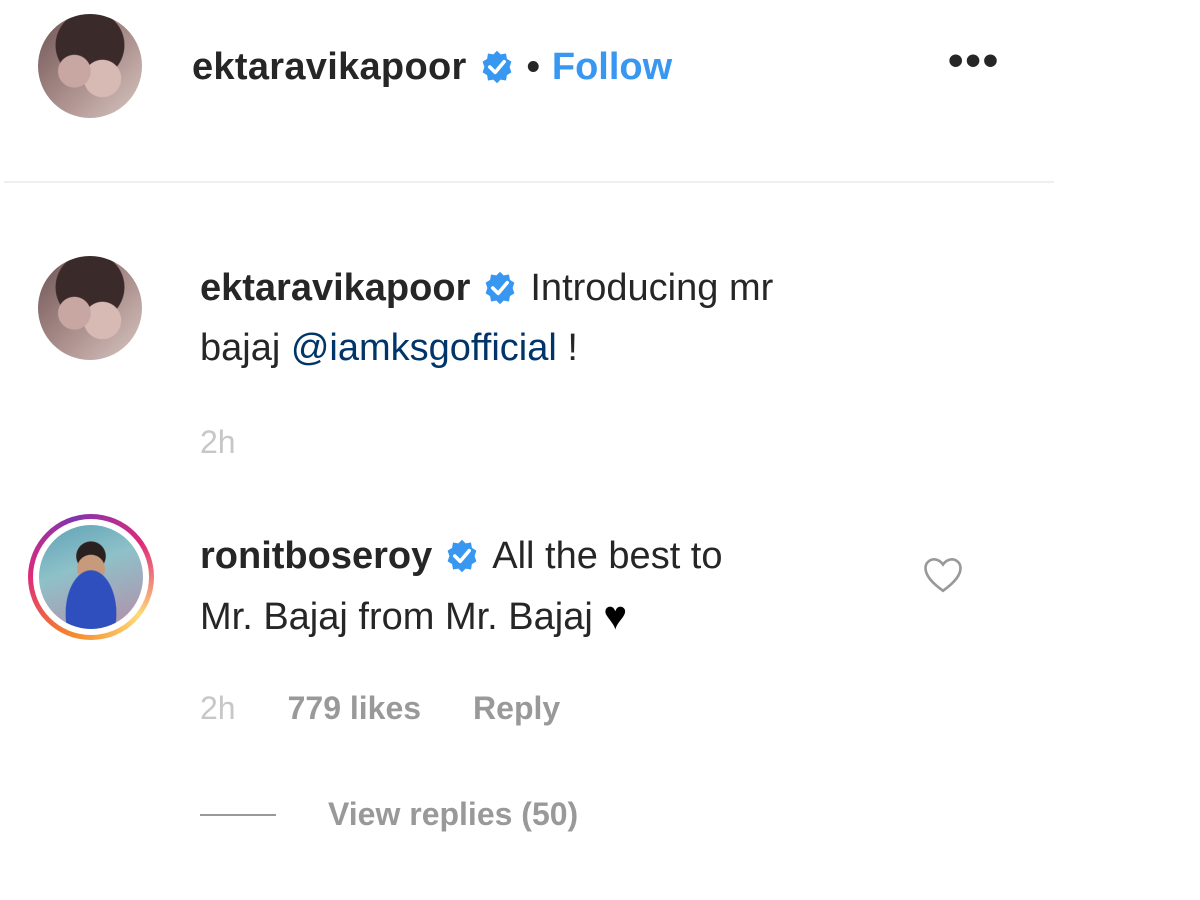  What do you see at coordinates (245, 348) in the screenshot?
I see `caption-text-line2: bajaj` at bounding box center [245, 348].